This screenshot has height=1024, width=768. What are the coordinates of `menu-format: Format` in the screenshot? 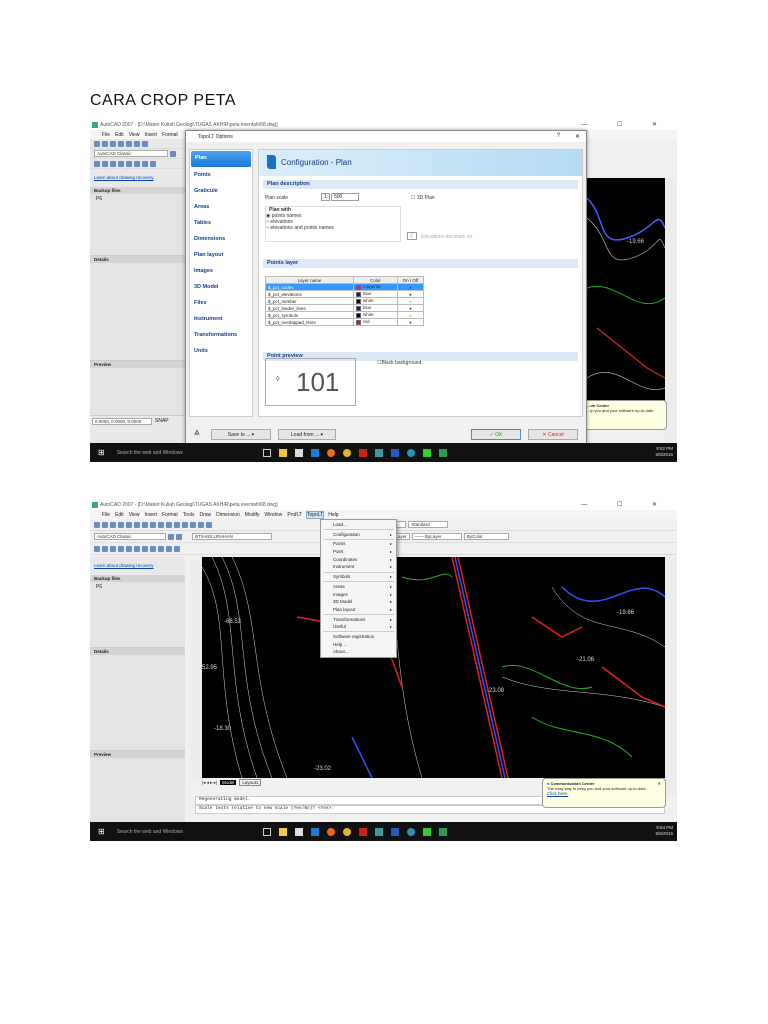 It's located at (170, 515).